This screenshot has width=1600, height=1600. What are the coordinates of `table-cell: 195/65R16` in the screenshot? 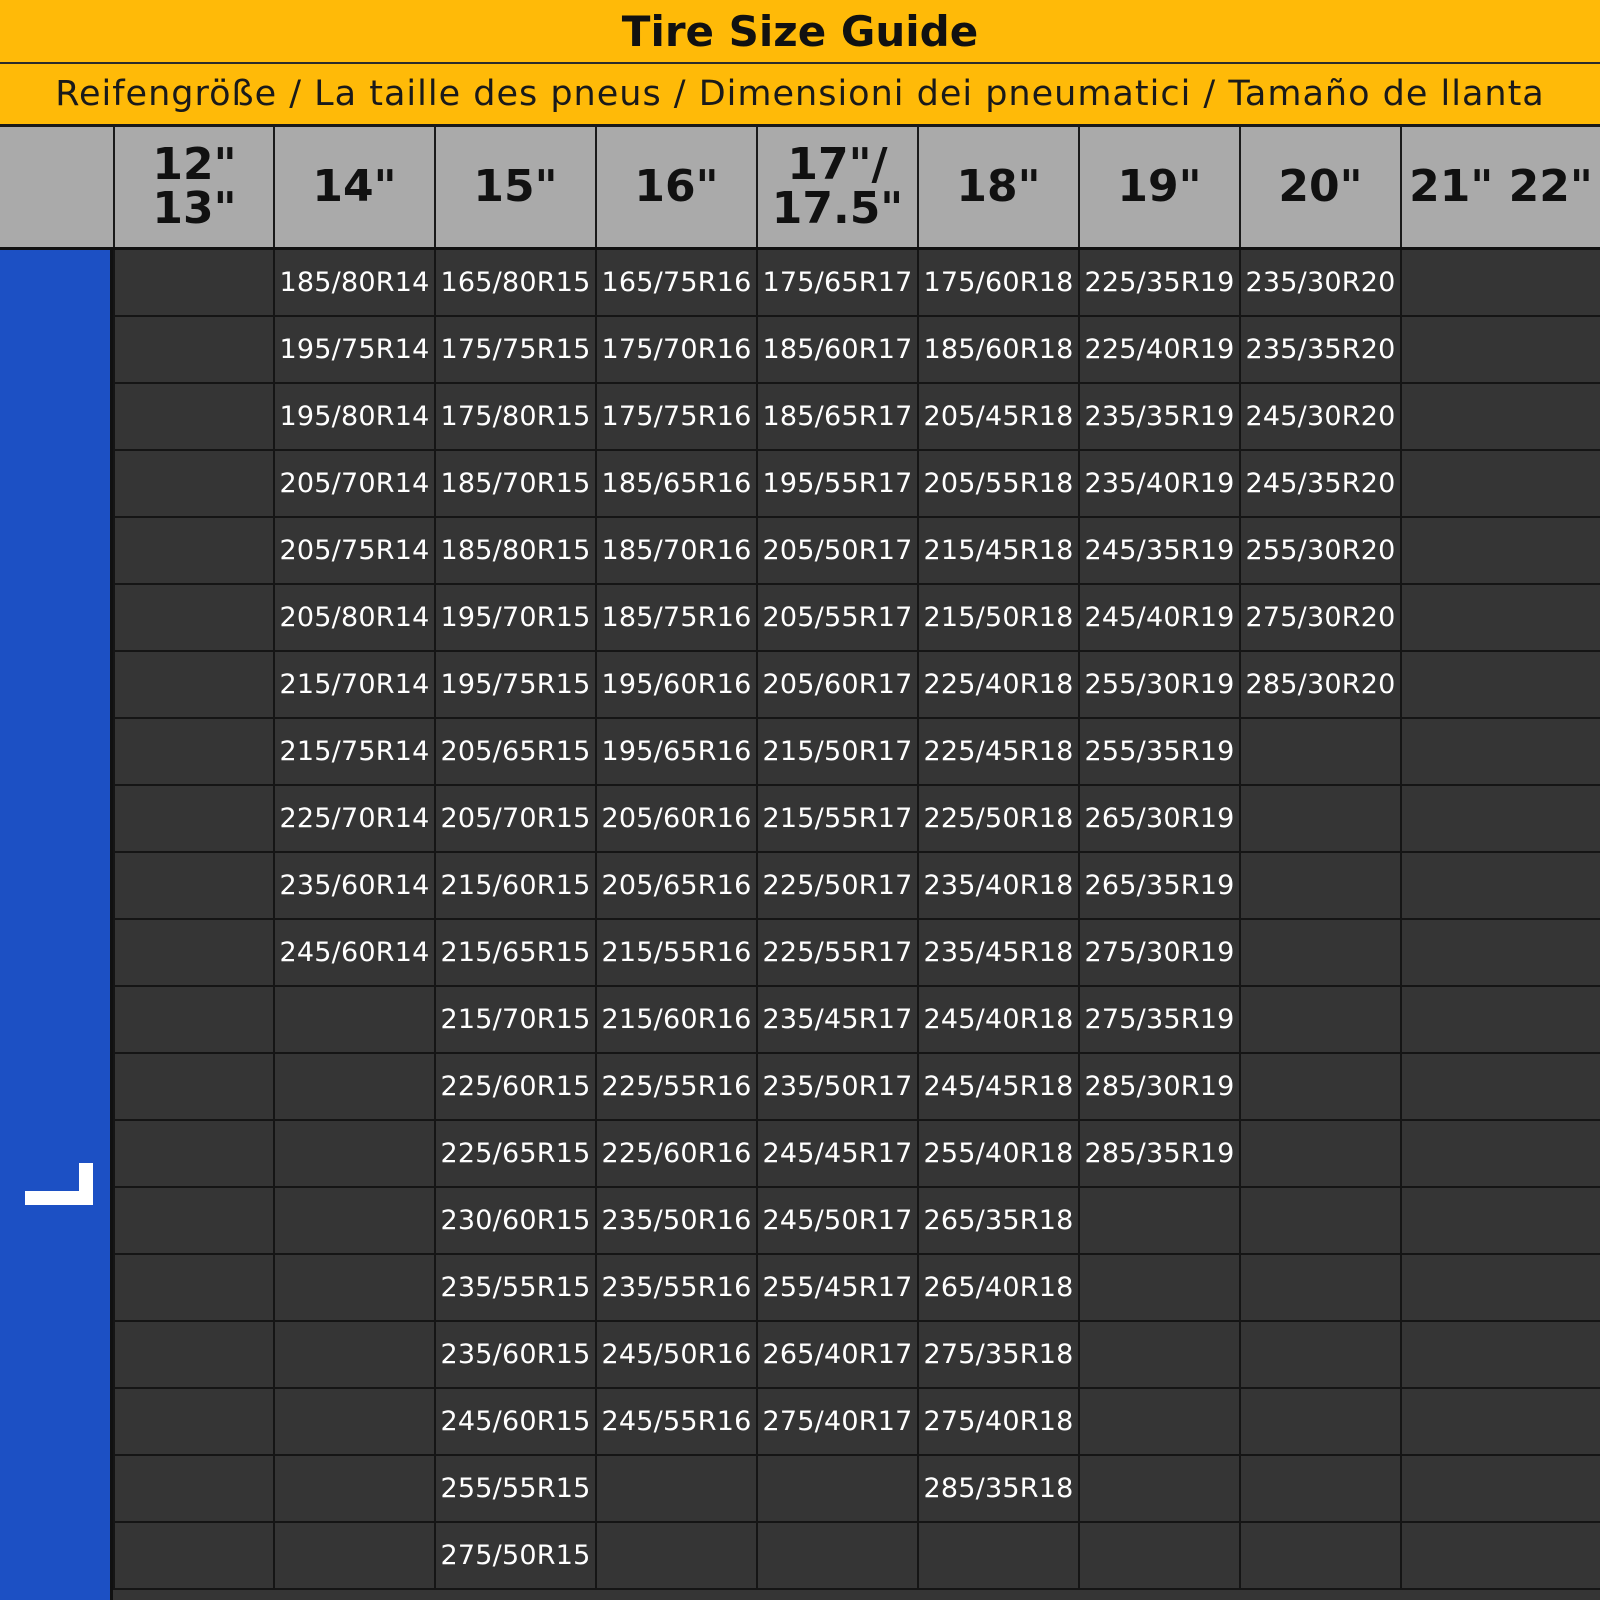 It's located at (675, 752).